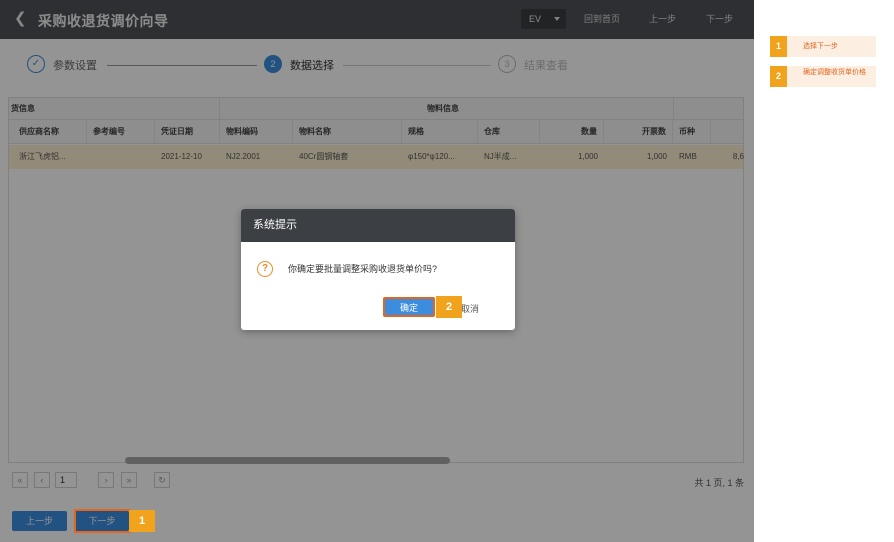  I want to click on column-header: 凭证日期, so click(187, 132).